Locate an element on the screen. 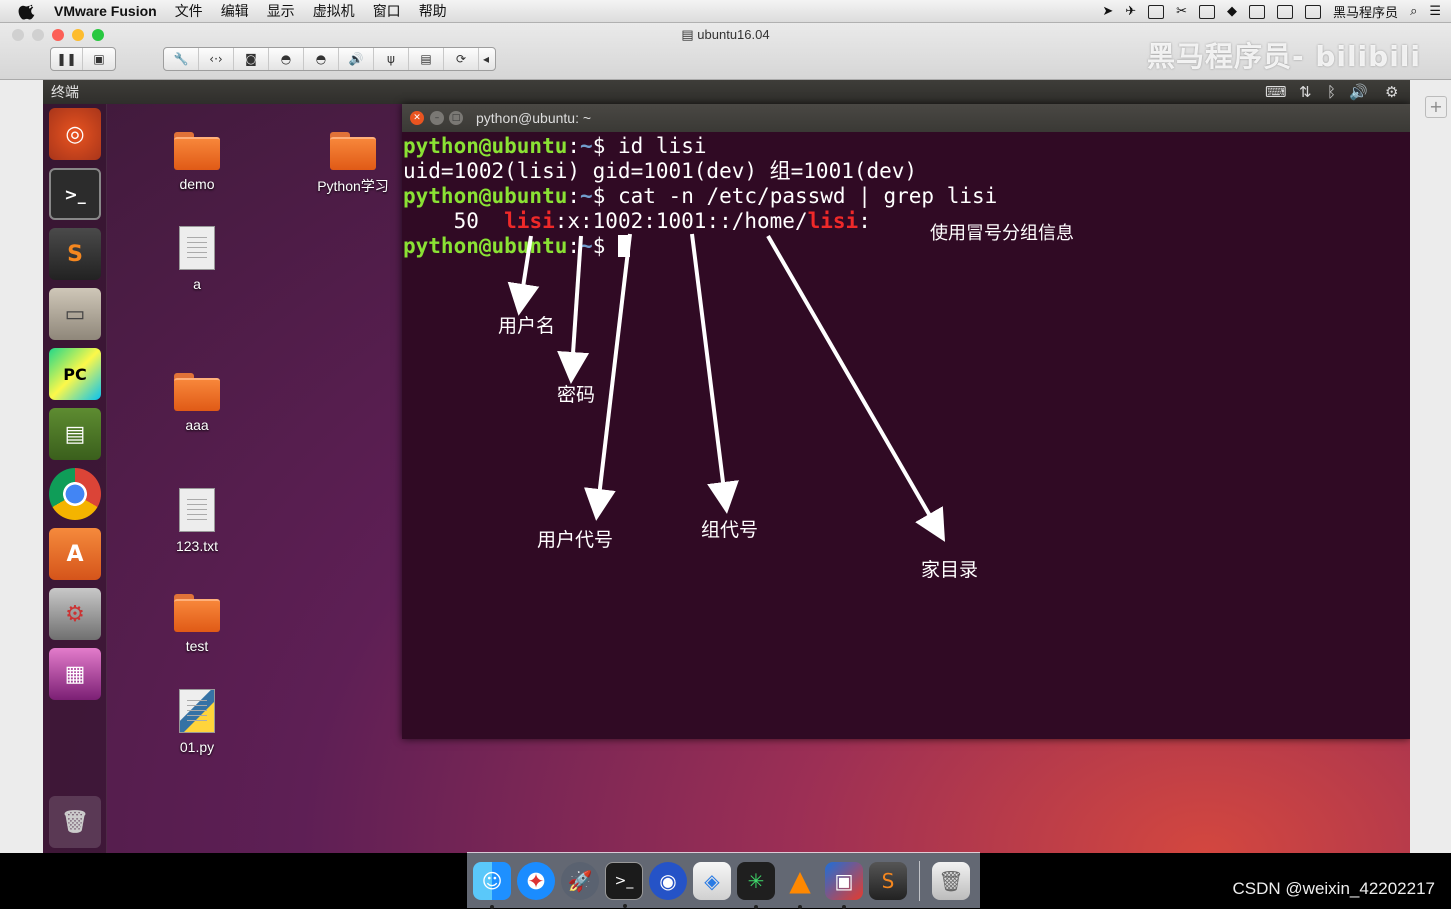  desktop-icon-123txt: 123.txt is located at coordinates (197, 521).